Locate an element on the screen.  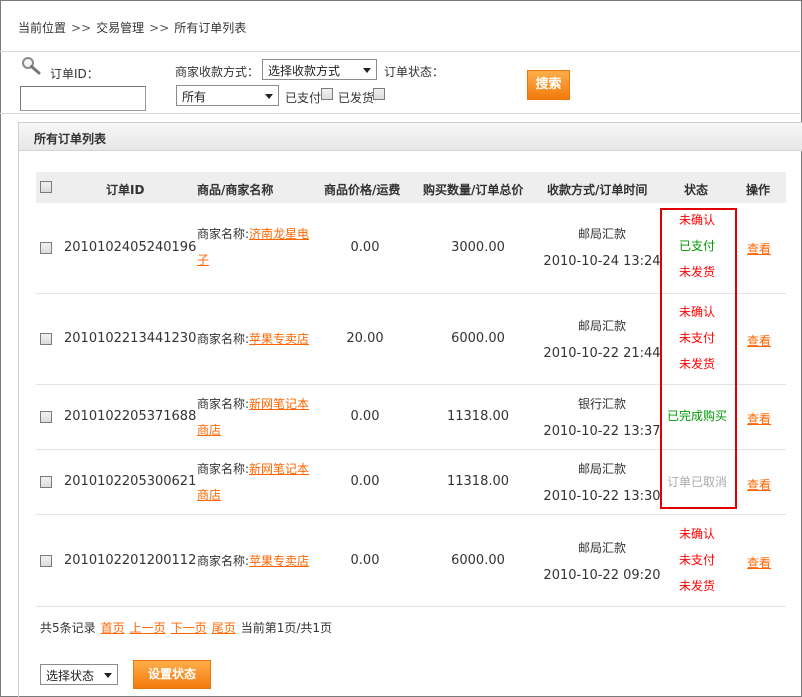
payment-time-cell: 邮局汇款 2010-10-22 21:44 is located at coordinates (602, 340).